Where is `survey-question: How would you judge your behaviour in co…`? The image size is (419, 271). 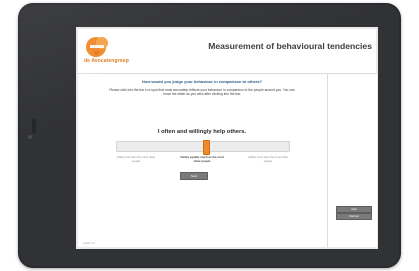 survey-question: How would you judge your behaviour in co… is located at coordinates (202, 81).